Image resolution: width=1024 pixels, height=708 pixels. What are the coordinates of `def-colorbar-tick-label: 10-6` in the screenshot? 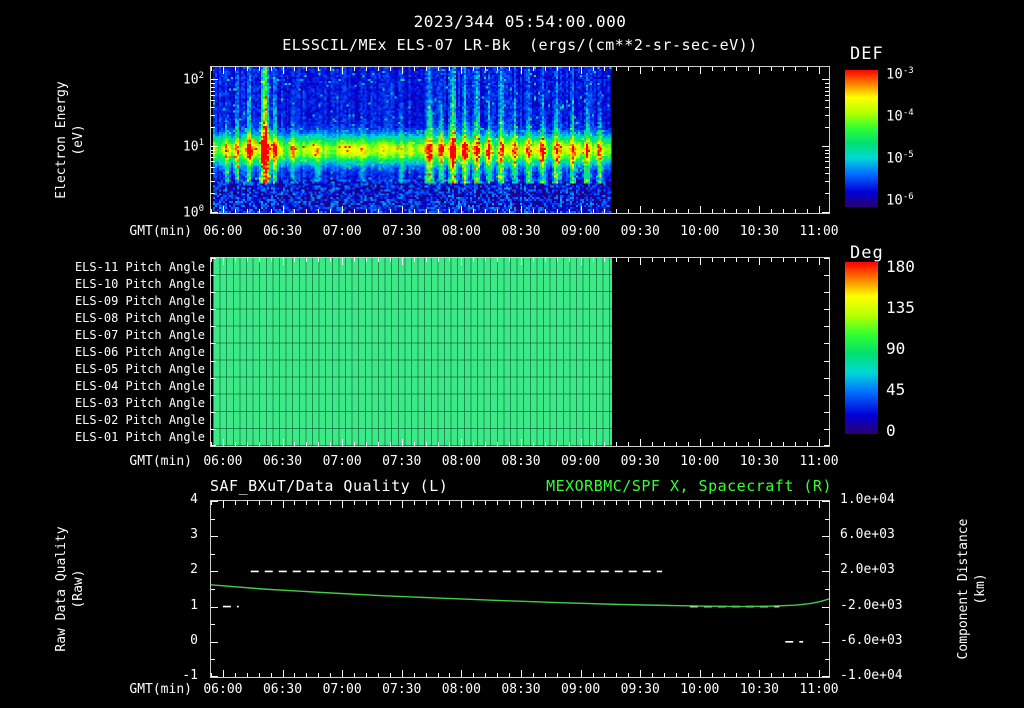 It's located at (900, 200).